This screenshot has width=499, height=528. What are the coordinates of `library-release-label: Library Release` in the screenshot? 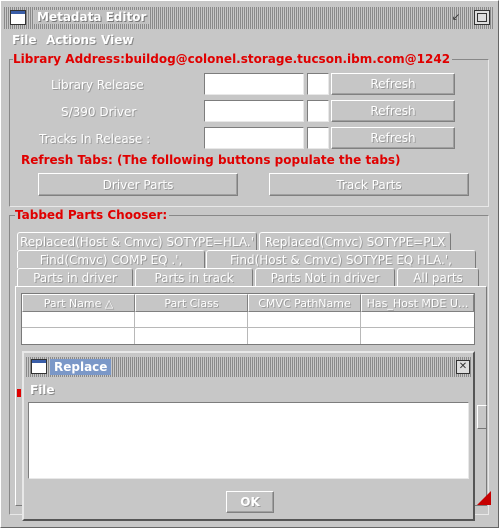 It's located at (97, 85).